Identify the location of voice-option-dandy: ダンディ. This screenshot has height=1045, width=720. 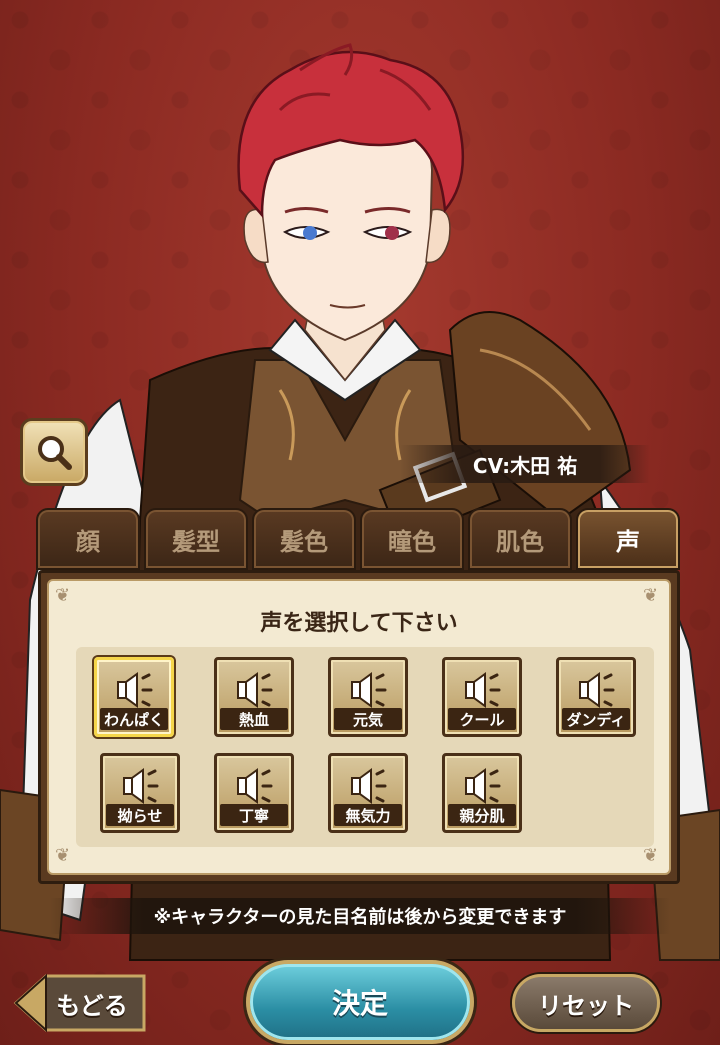
(596, 697).